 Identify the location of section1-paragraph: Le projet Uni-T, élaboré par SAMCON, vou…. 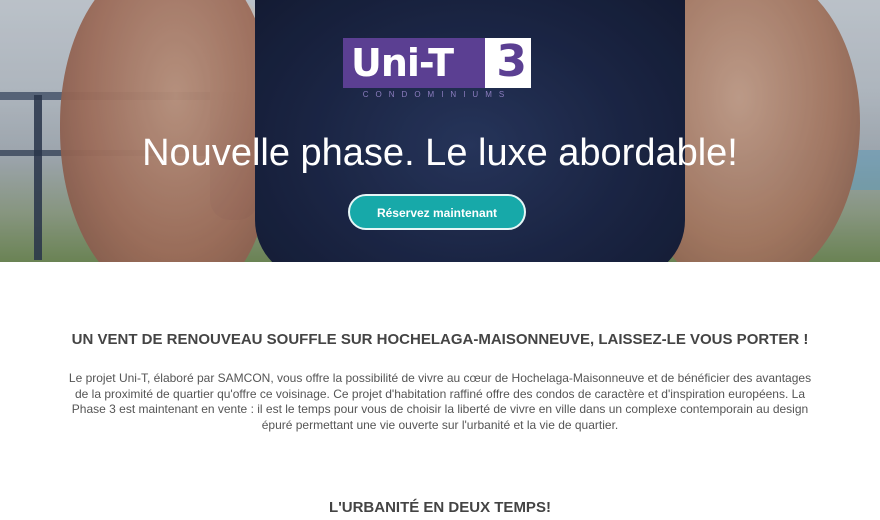
(440, 401).